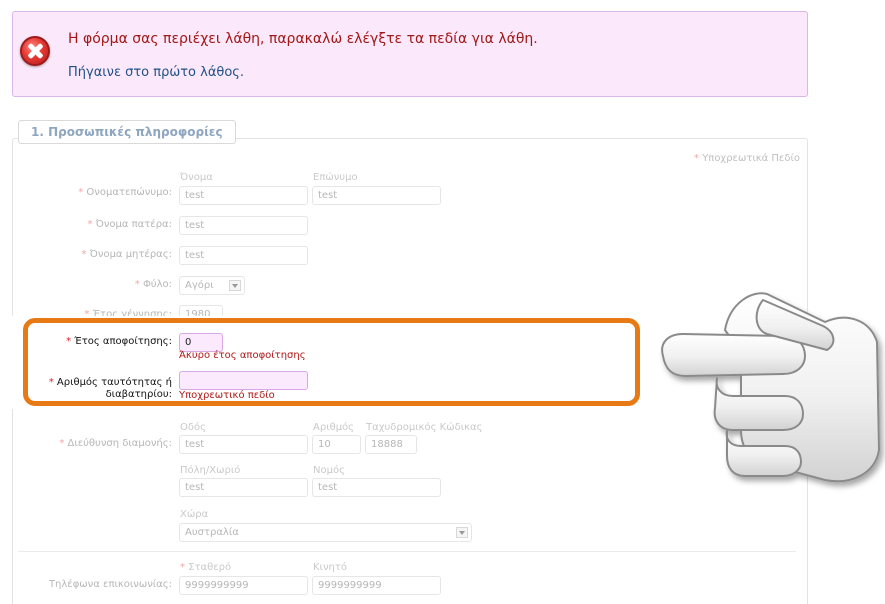  What do you see at coordinates (126, 254) in the screenshot?
I see `mother-name-label: * Όνομα μητέρας:` at bounding box center [126, 254].